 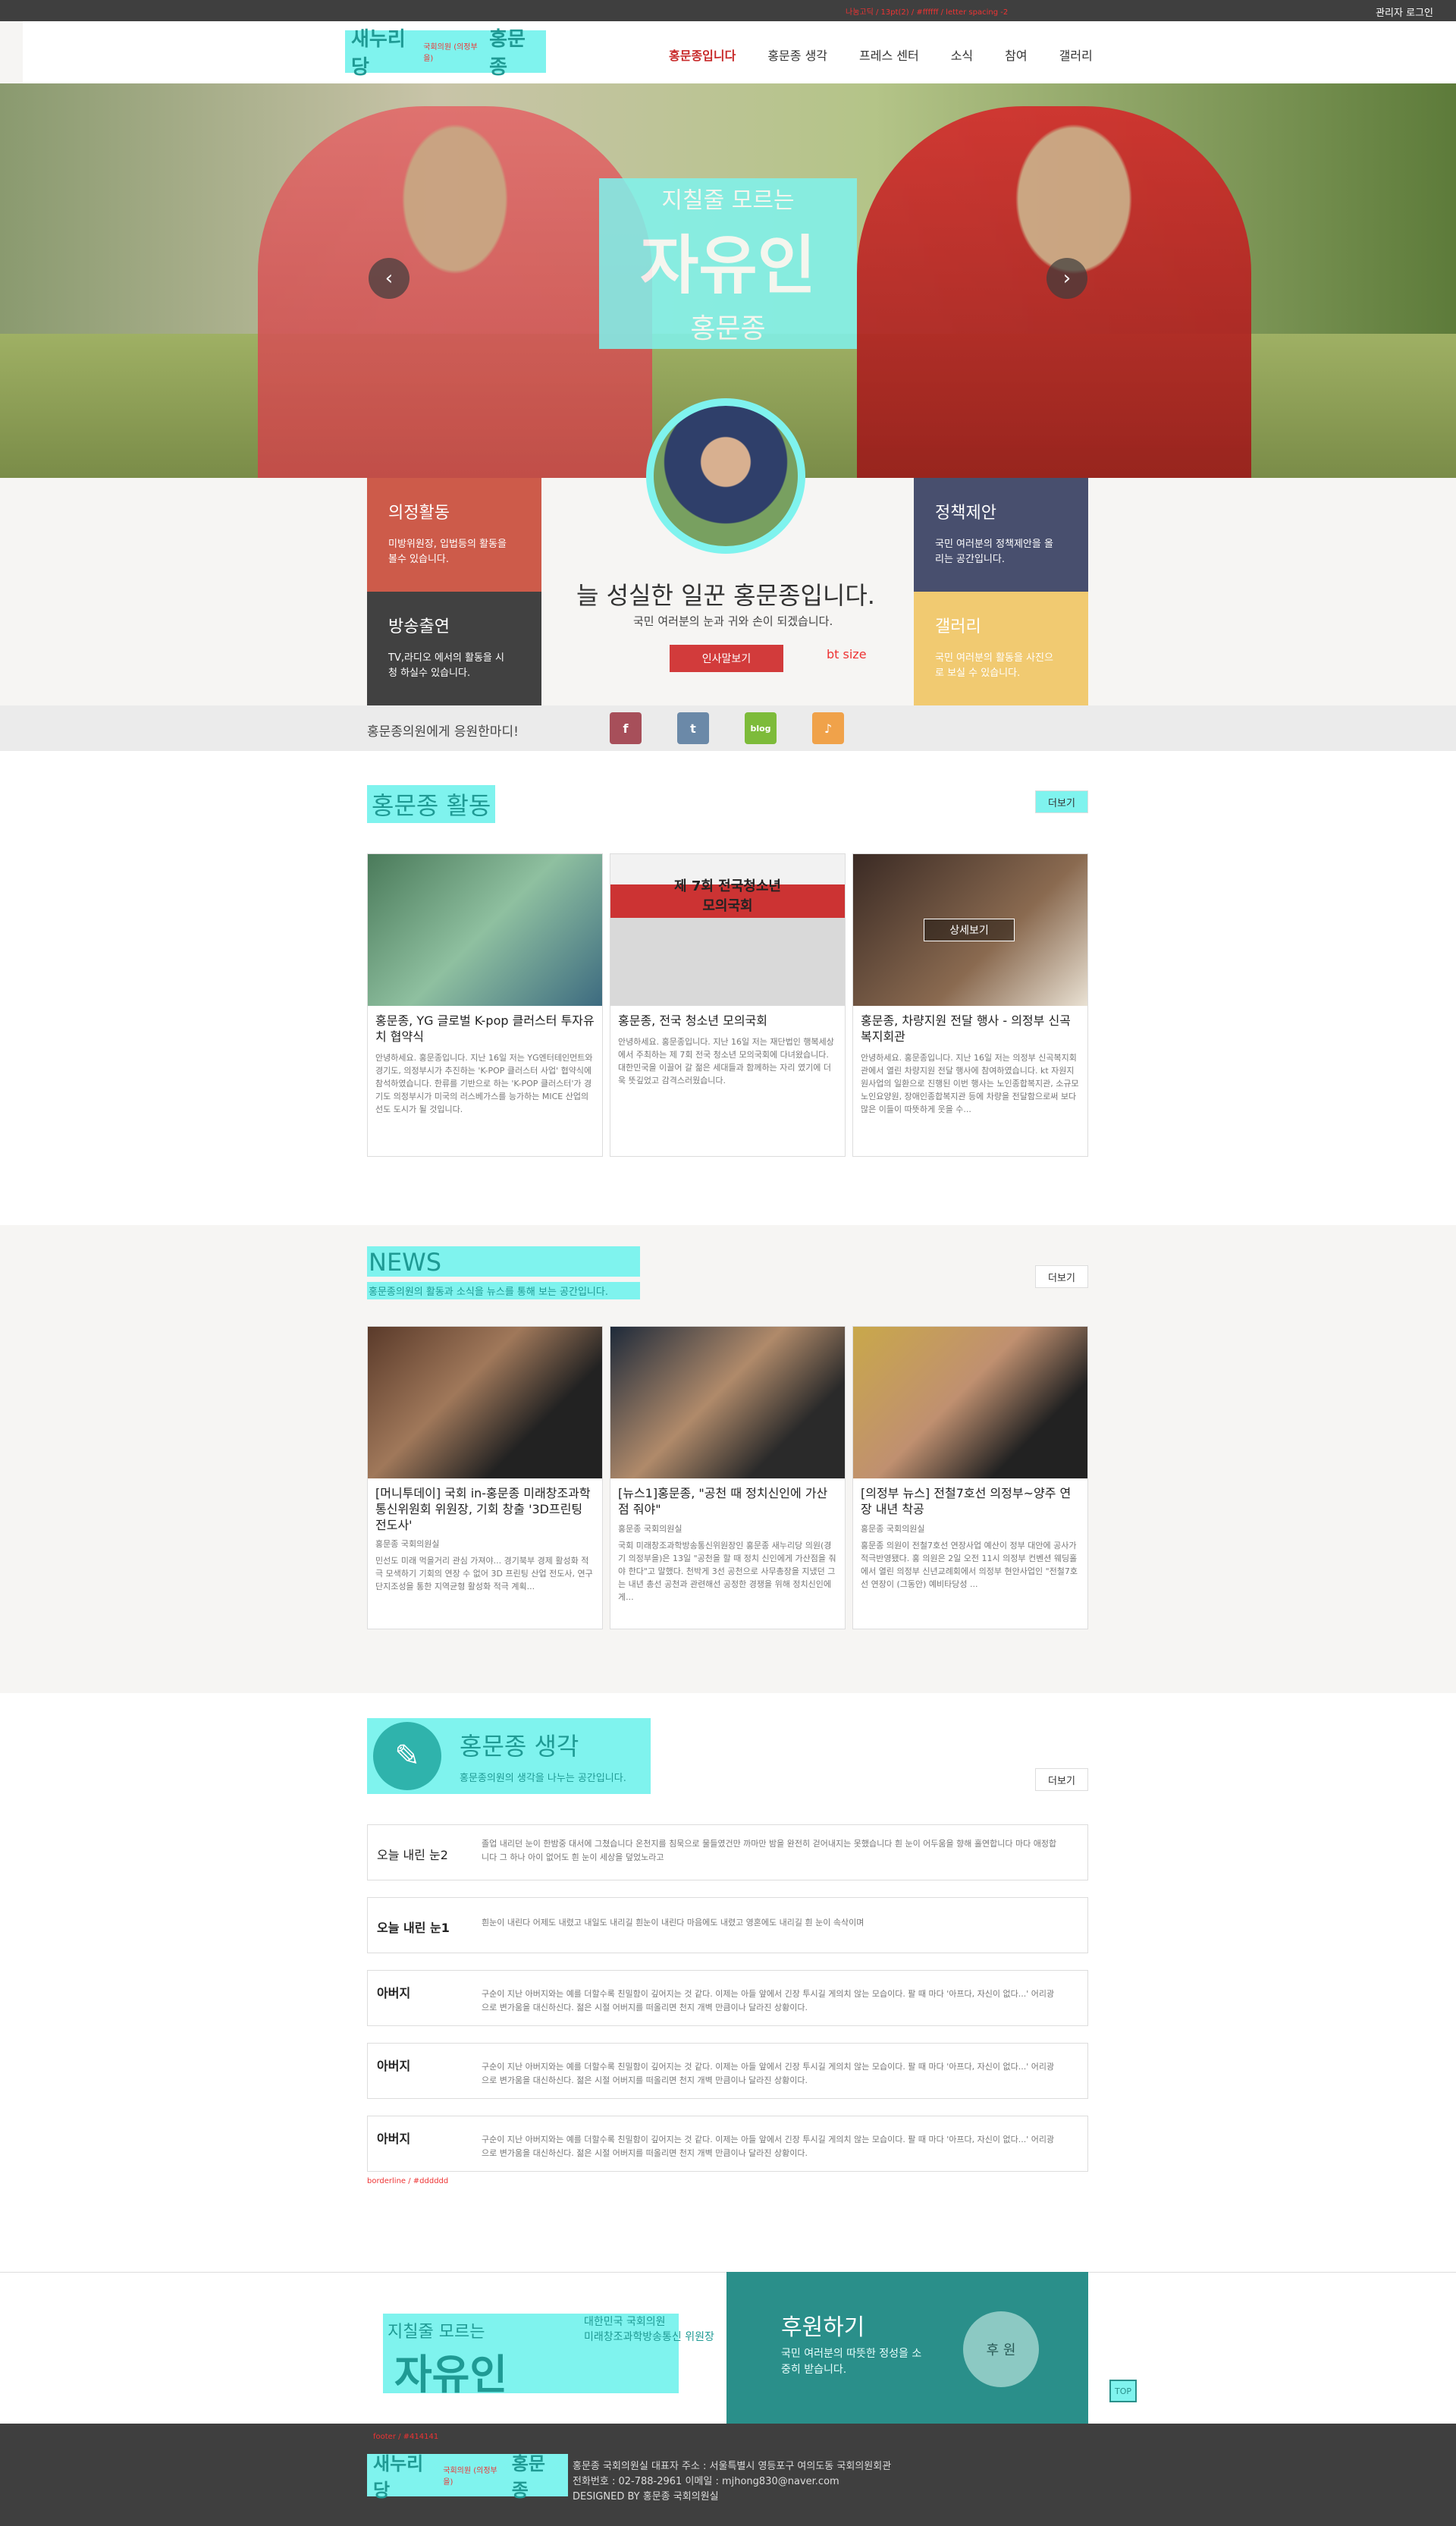 I want to click on donate-panel: 후원하기 국민 여러분의 따뜻한 정성을 소중히 받습니다. 후 원, so click(x=907, y=2348).